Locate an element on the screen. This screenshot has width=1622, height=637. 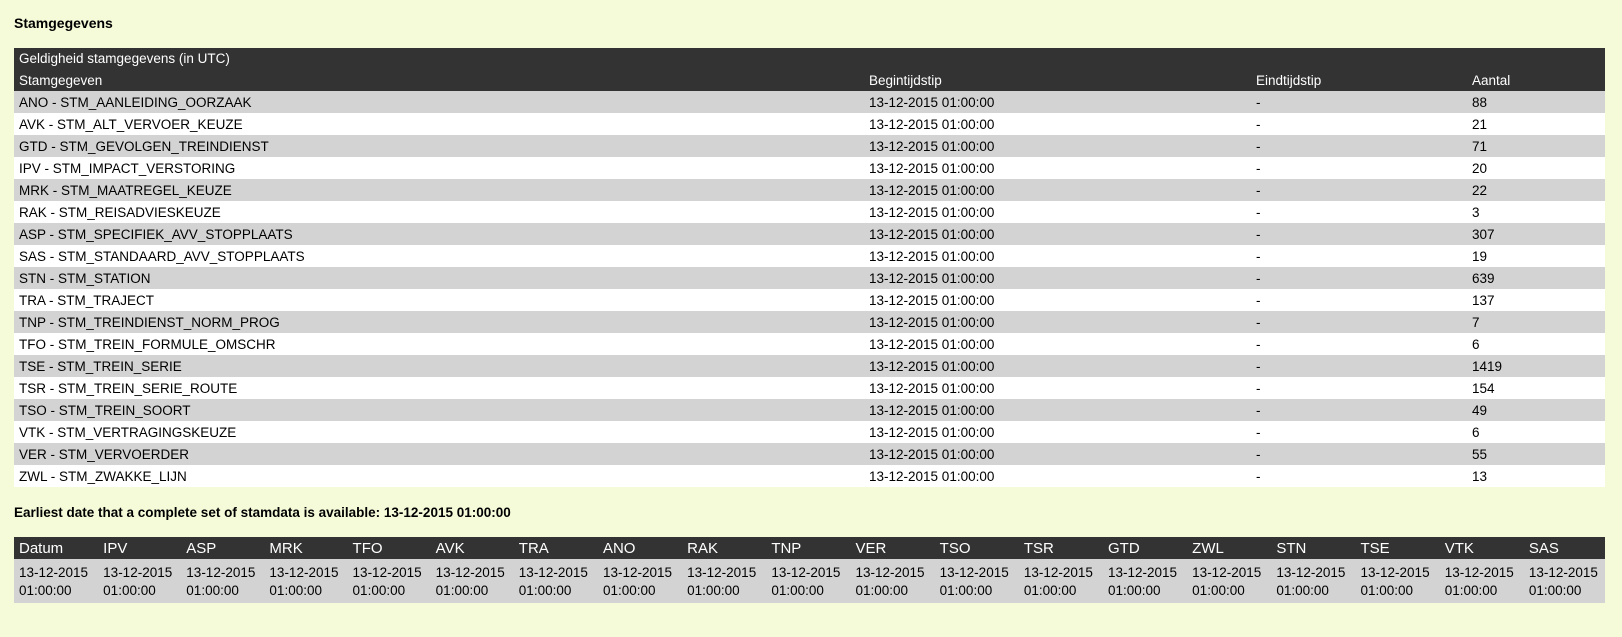
cell-stamgegeven: MRK - STM_MAATREGEL_KEUZE is located at coordinates (439, 190).